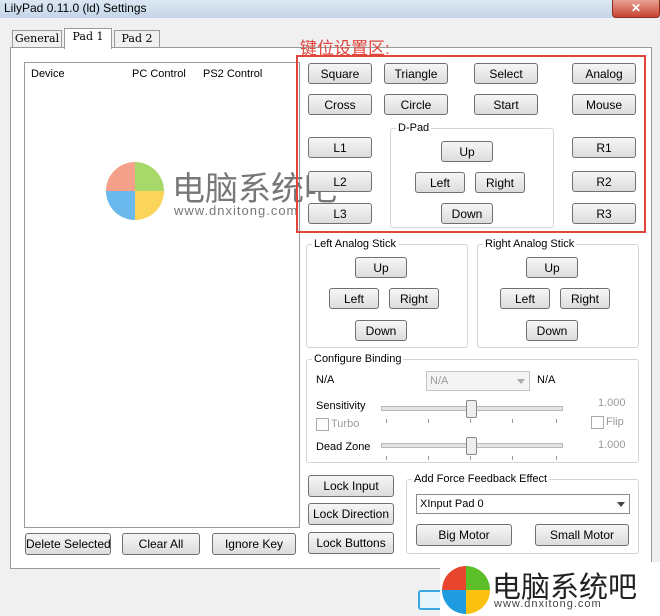  What do you see at coordinates (585, 298) in the screenshot?
I see `right-stick-right-button: Right` at bounding box center [585, 298].